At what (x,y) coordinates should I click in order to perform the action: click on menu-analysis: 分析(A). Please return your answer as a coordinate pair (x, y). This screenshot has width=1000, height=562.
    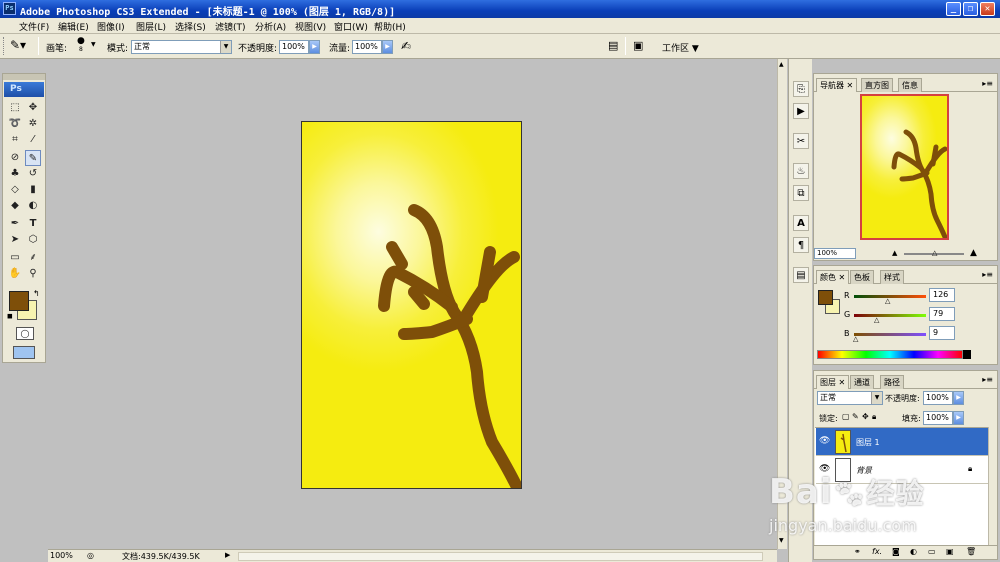
    Looking at the image, I should click on (270, 26).